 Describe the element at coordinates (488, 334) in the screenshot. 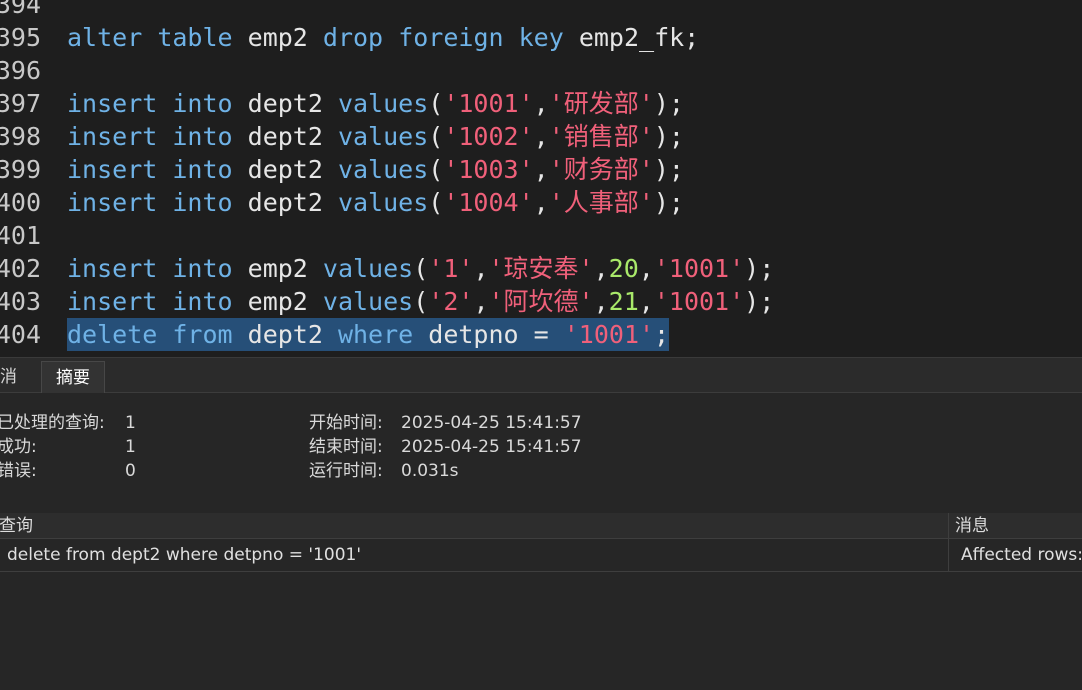

I see `code-token: detpno =` at that location.